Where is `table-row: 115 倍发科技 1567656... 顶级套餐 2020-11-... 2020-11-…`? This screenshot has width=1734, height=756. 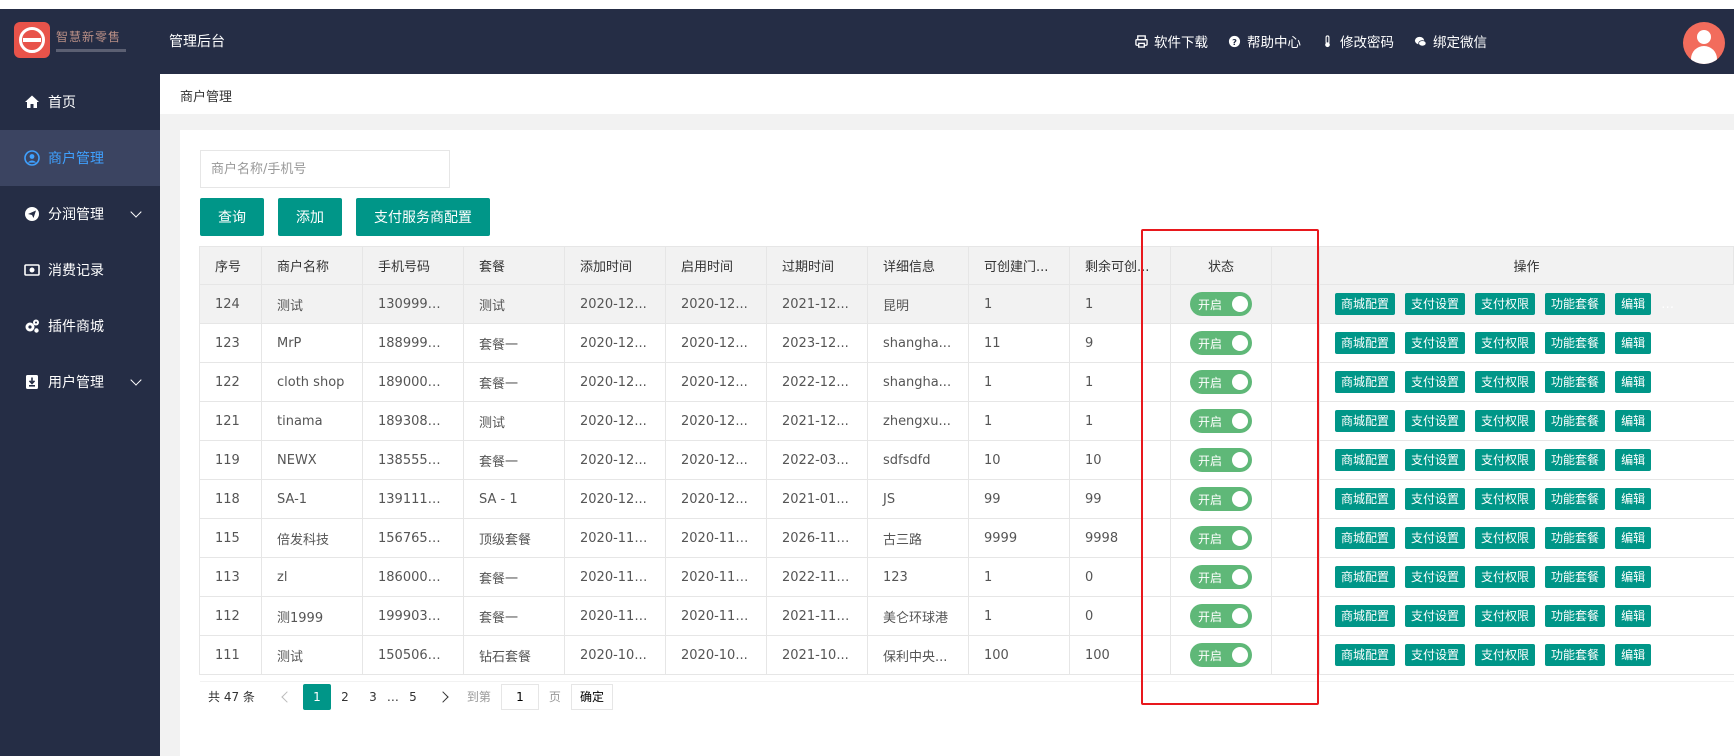
table-row: 115 倍发科技 1567656... 顶级套餐 2020-11-... 2020-11-… is located at coordinates (966, 538).